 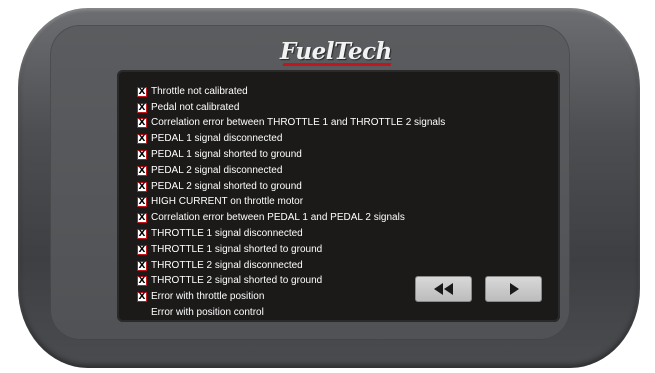 I want to click on error-label: THROTTLE 1 signal disconnected, so click(x=227, y=234).